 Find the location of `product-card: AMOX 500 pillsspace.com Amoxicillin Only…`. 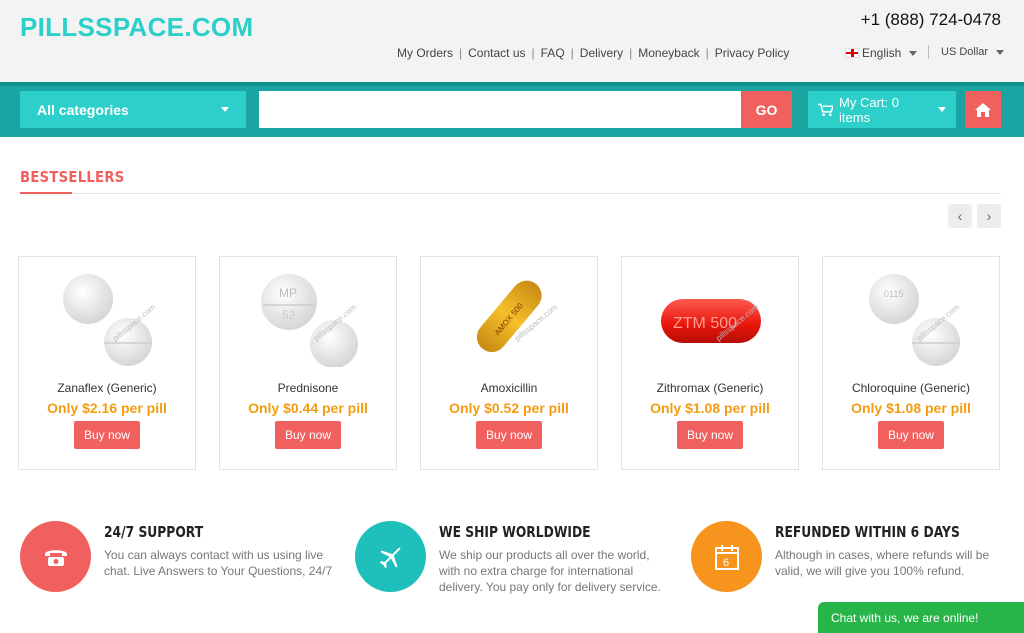

product-card: AMOX 500 pillsspace.com Amoxicillin Only… is located at coordinates (509, 363).